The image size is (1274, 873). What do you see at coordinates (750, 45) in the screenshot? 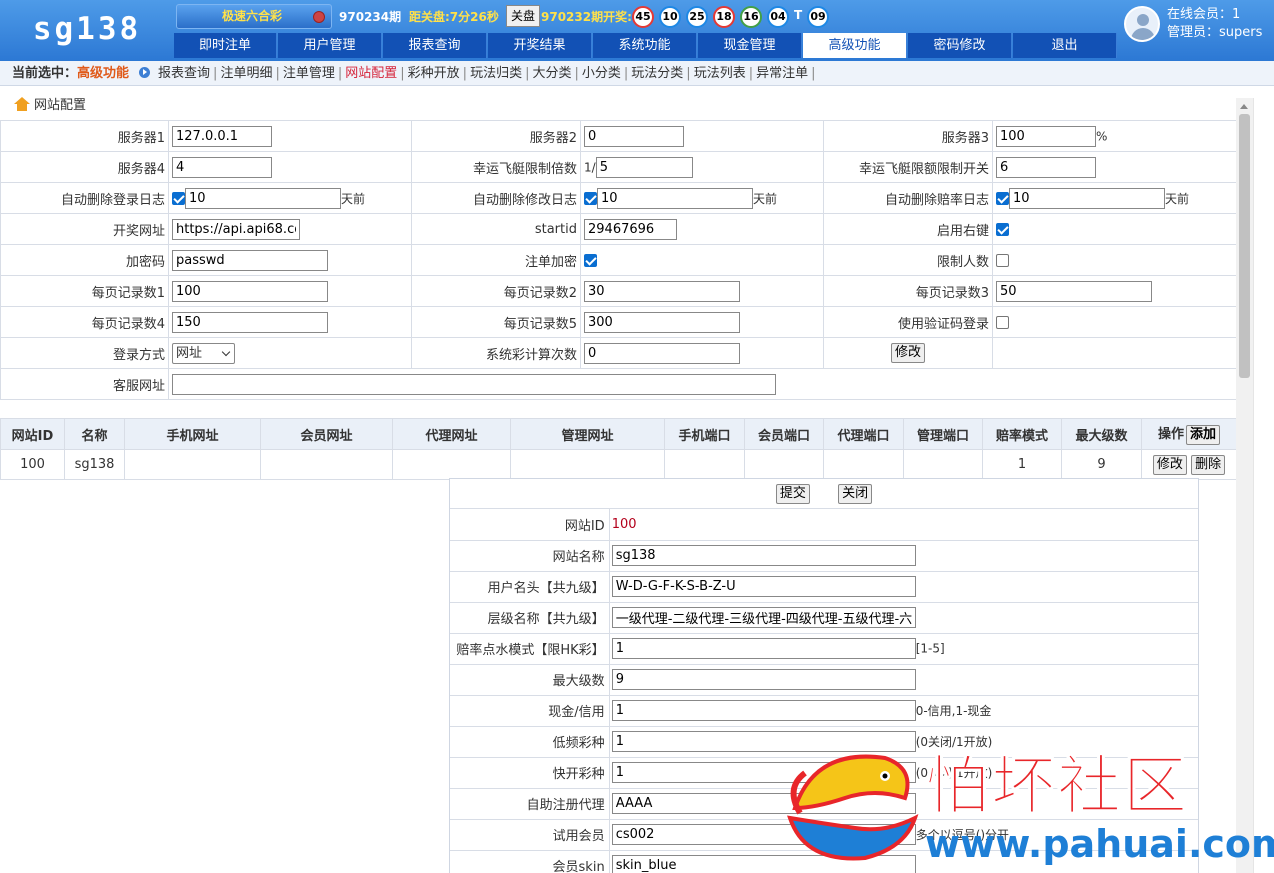
I see `nav-tab: 现金管理` at bounding box center [750, 45].